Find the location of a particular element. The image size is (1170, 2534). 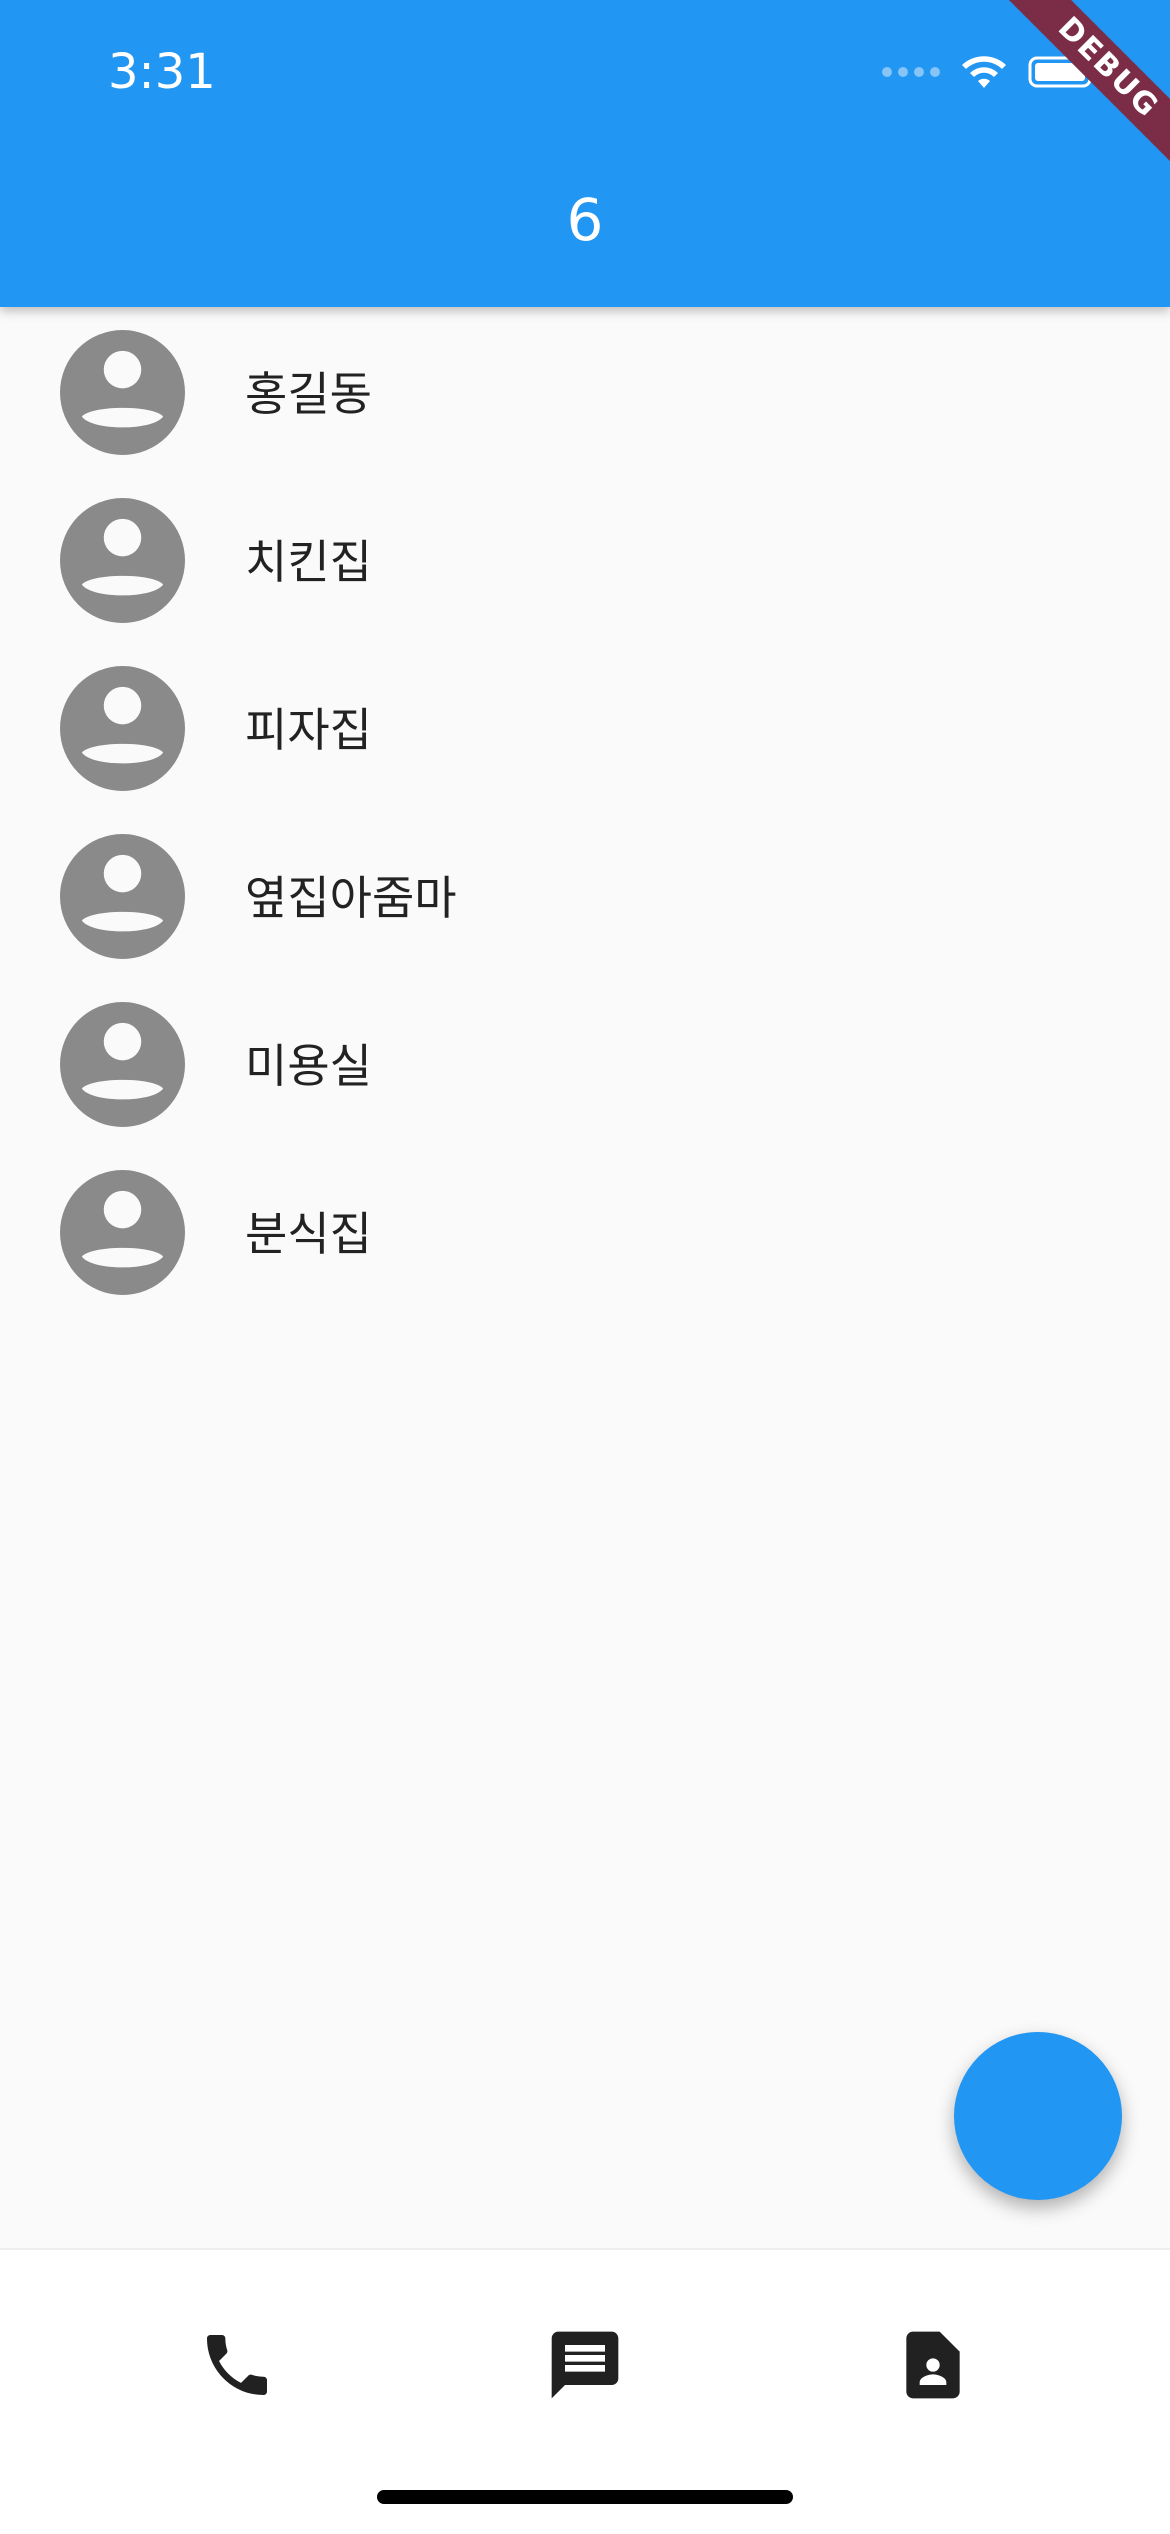

contact-name: 옆집아줌마 is located at coordinates (351, 898).